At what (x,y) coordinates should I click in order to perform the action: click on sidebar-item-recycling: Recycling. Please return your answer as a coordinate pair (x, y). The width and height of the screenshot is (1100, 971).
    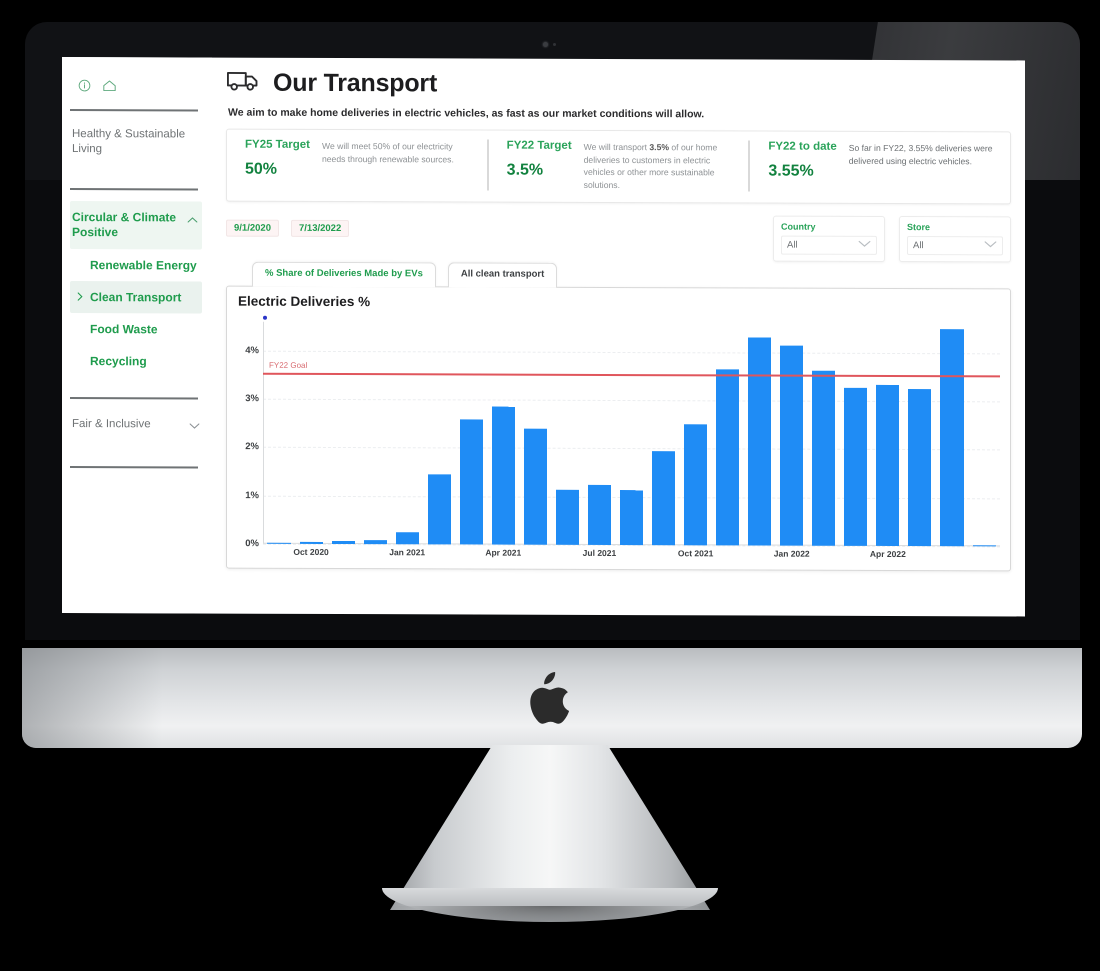
    Looking at the image, I should click on (136, 361).